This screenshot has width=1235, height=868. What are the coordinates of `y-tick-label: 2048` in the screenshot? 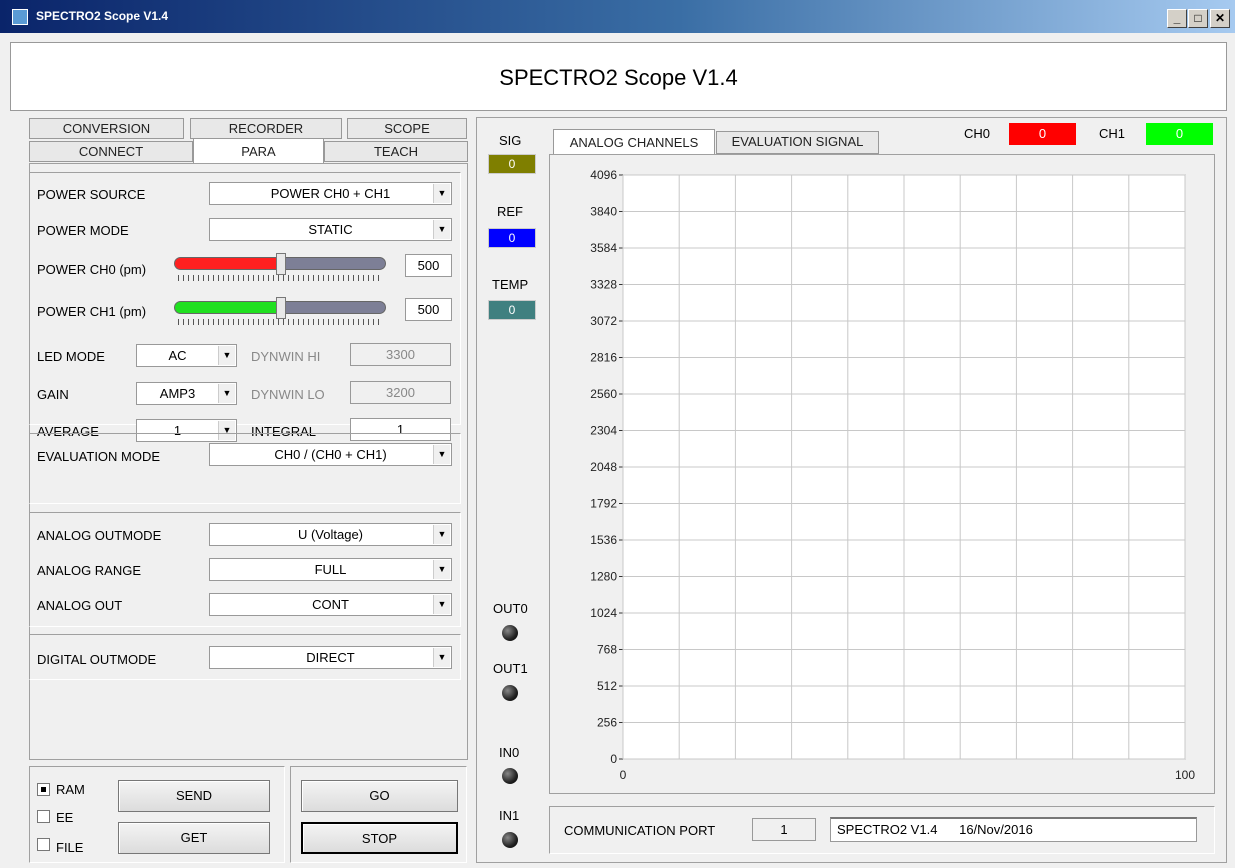 It's located at (603, 467).